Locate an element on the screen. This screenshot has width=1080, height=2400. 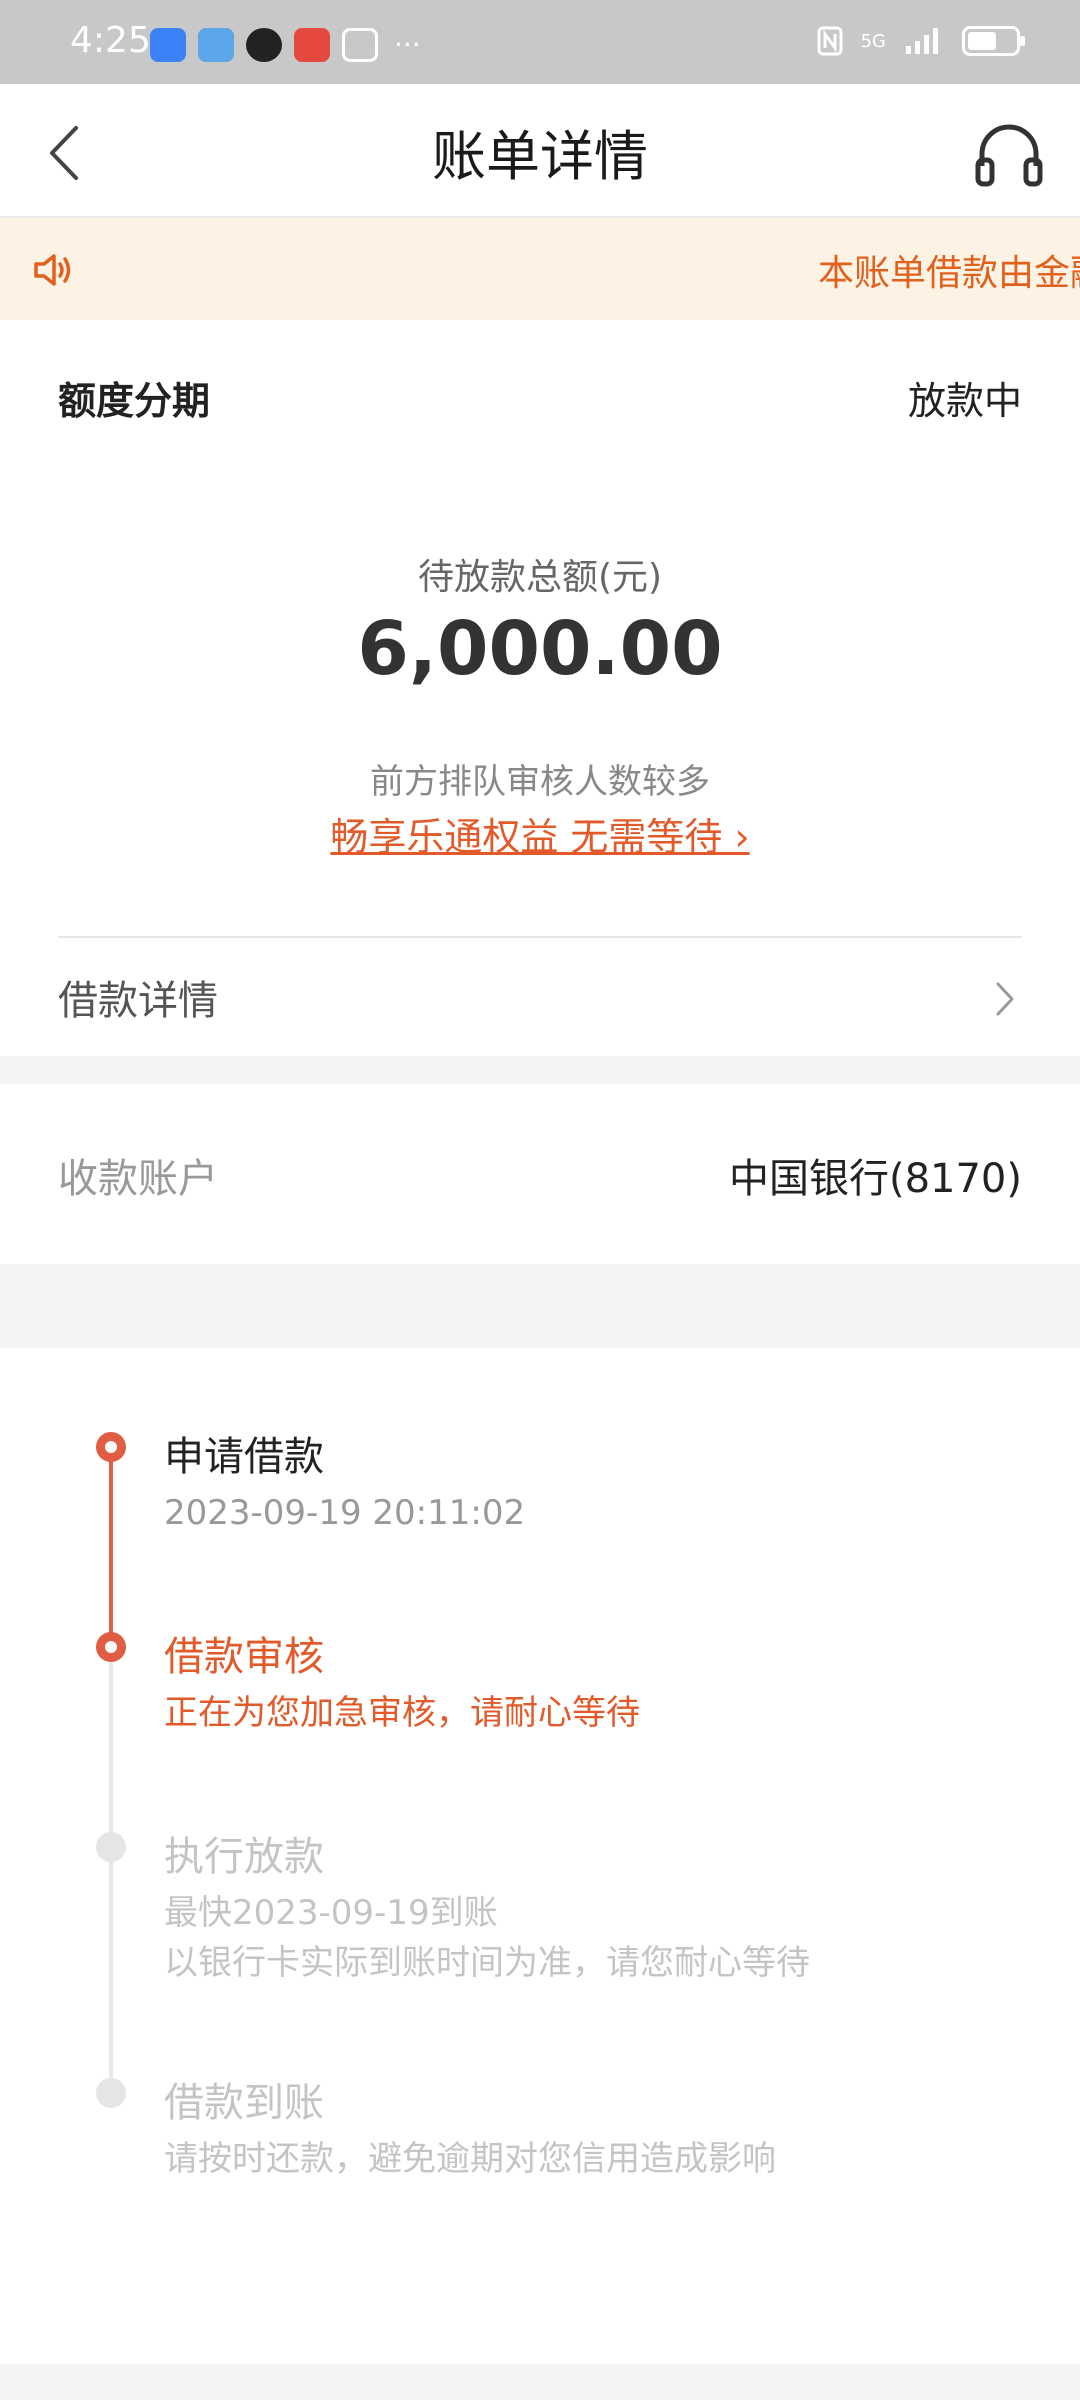
weather-icon is located at coordinates (216, 45).